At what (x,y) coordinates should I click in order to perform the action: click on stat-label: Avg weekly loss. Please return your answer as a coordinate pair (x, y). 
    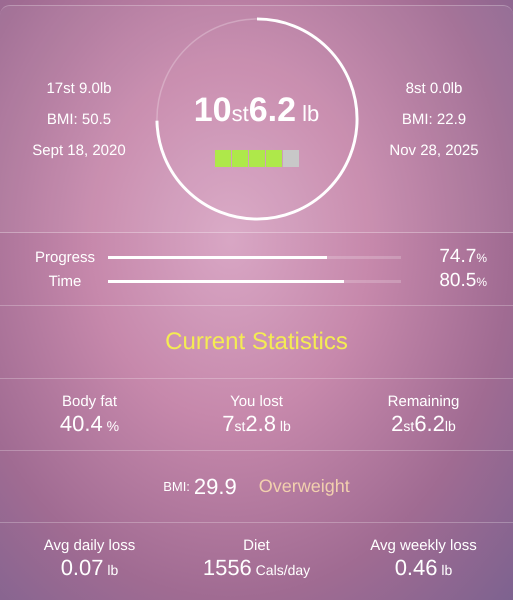
    Looking at the image, I should click on (423, 545).